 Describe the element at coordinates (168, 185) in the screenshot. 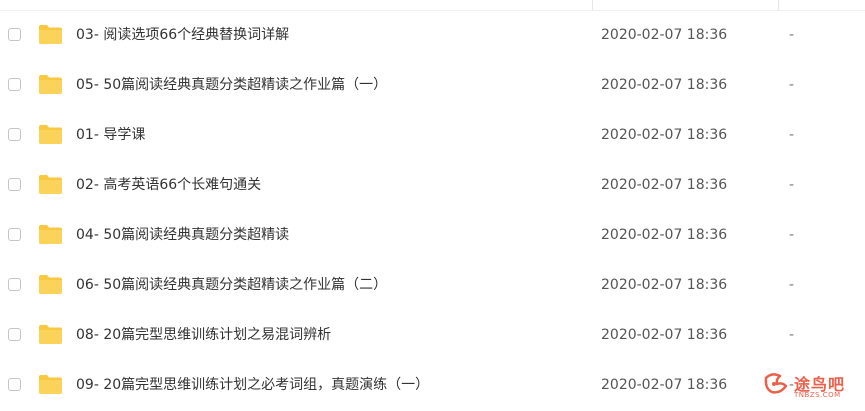

I see `file-name: 02- 高考英语66个长难句通关` at that location.